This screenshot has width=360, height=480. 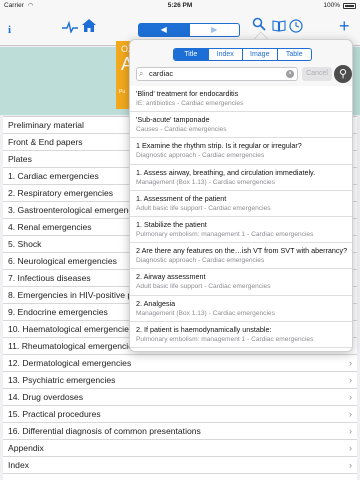 What do you see at coordinates (70, 28) in the screenshot?
I see `ecg-pulse-icon` at bounding box center [70, 28].